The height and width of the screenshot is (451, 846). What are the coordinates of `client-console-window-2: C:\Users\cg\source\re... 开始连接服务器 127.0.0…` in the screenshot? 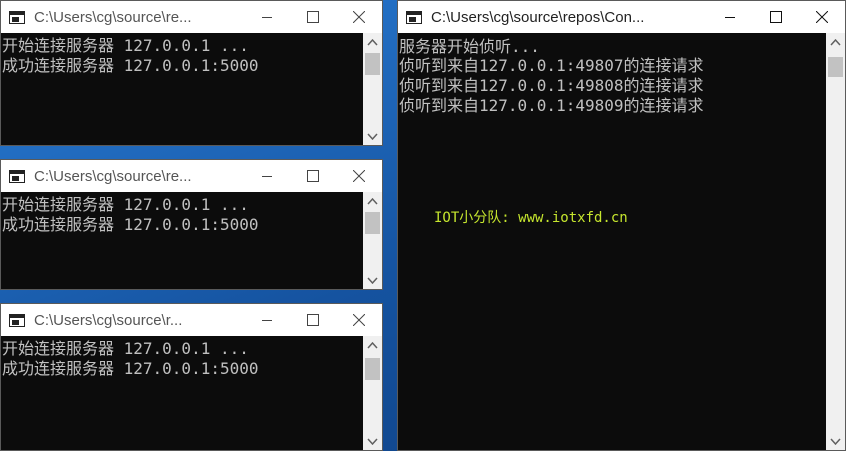 It's located at (191, 224).